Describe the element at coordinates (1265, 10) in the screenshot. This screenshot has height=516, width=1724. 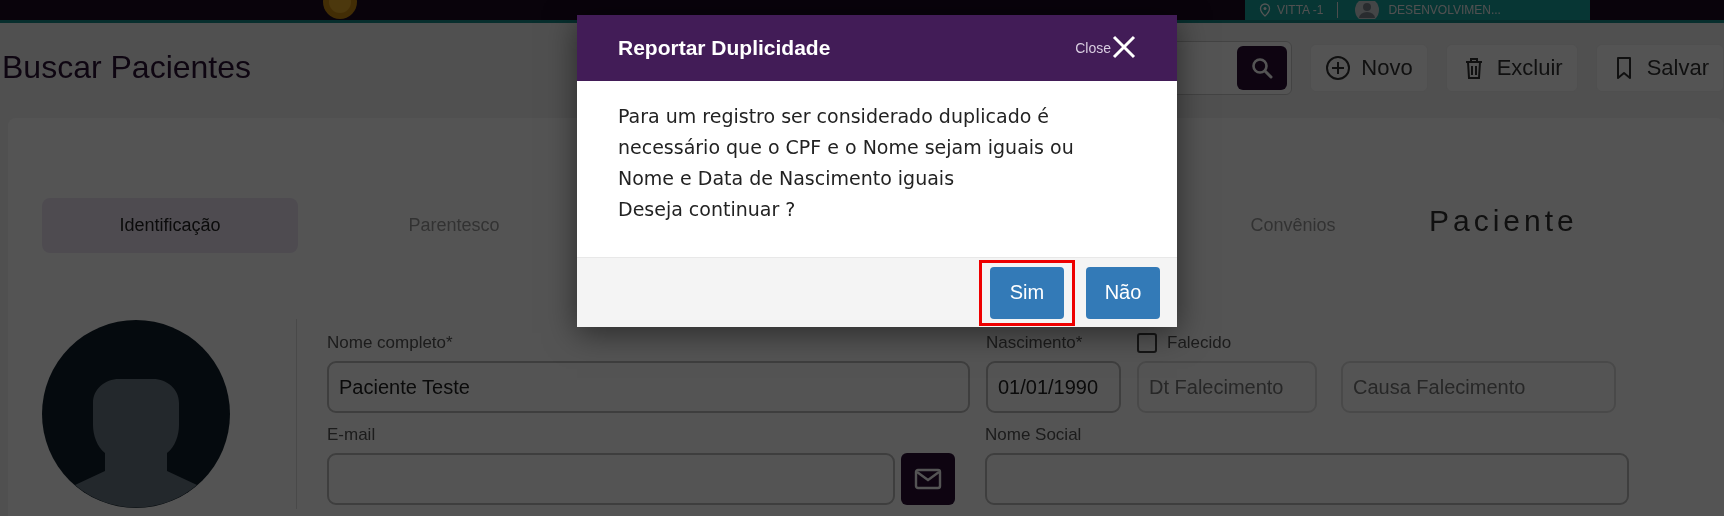
I see `location-pin-icon` at that location.